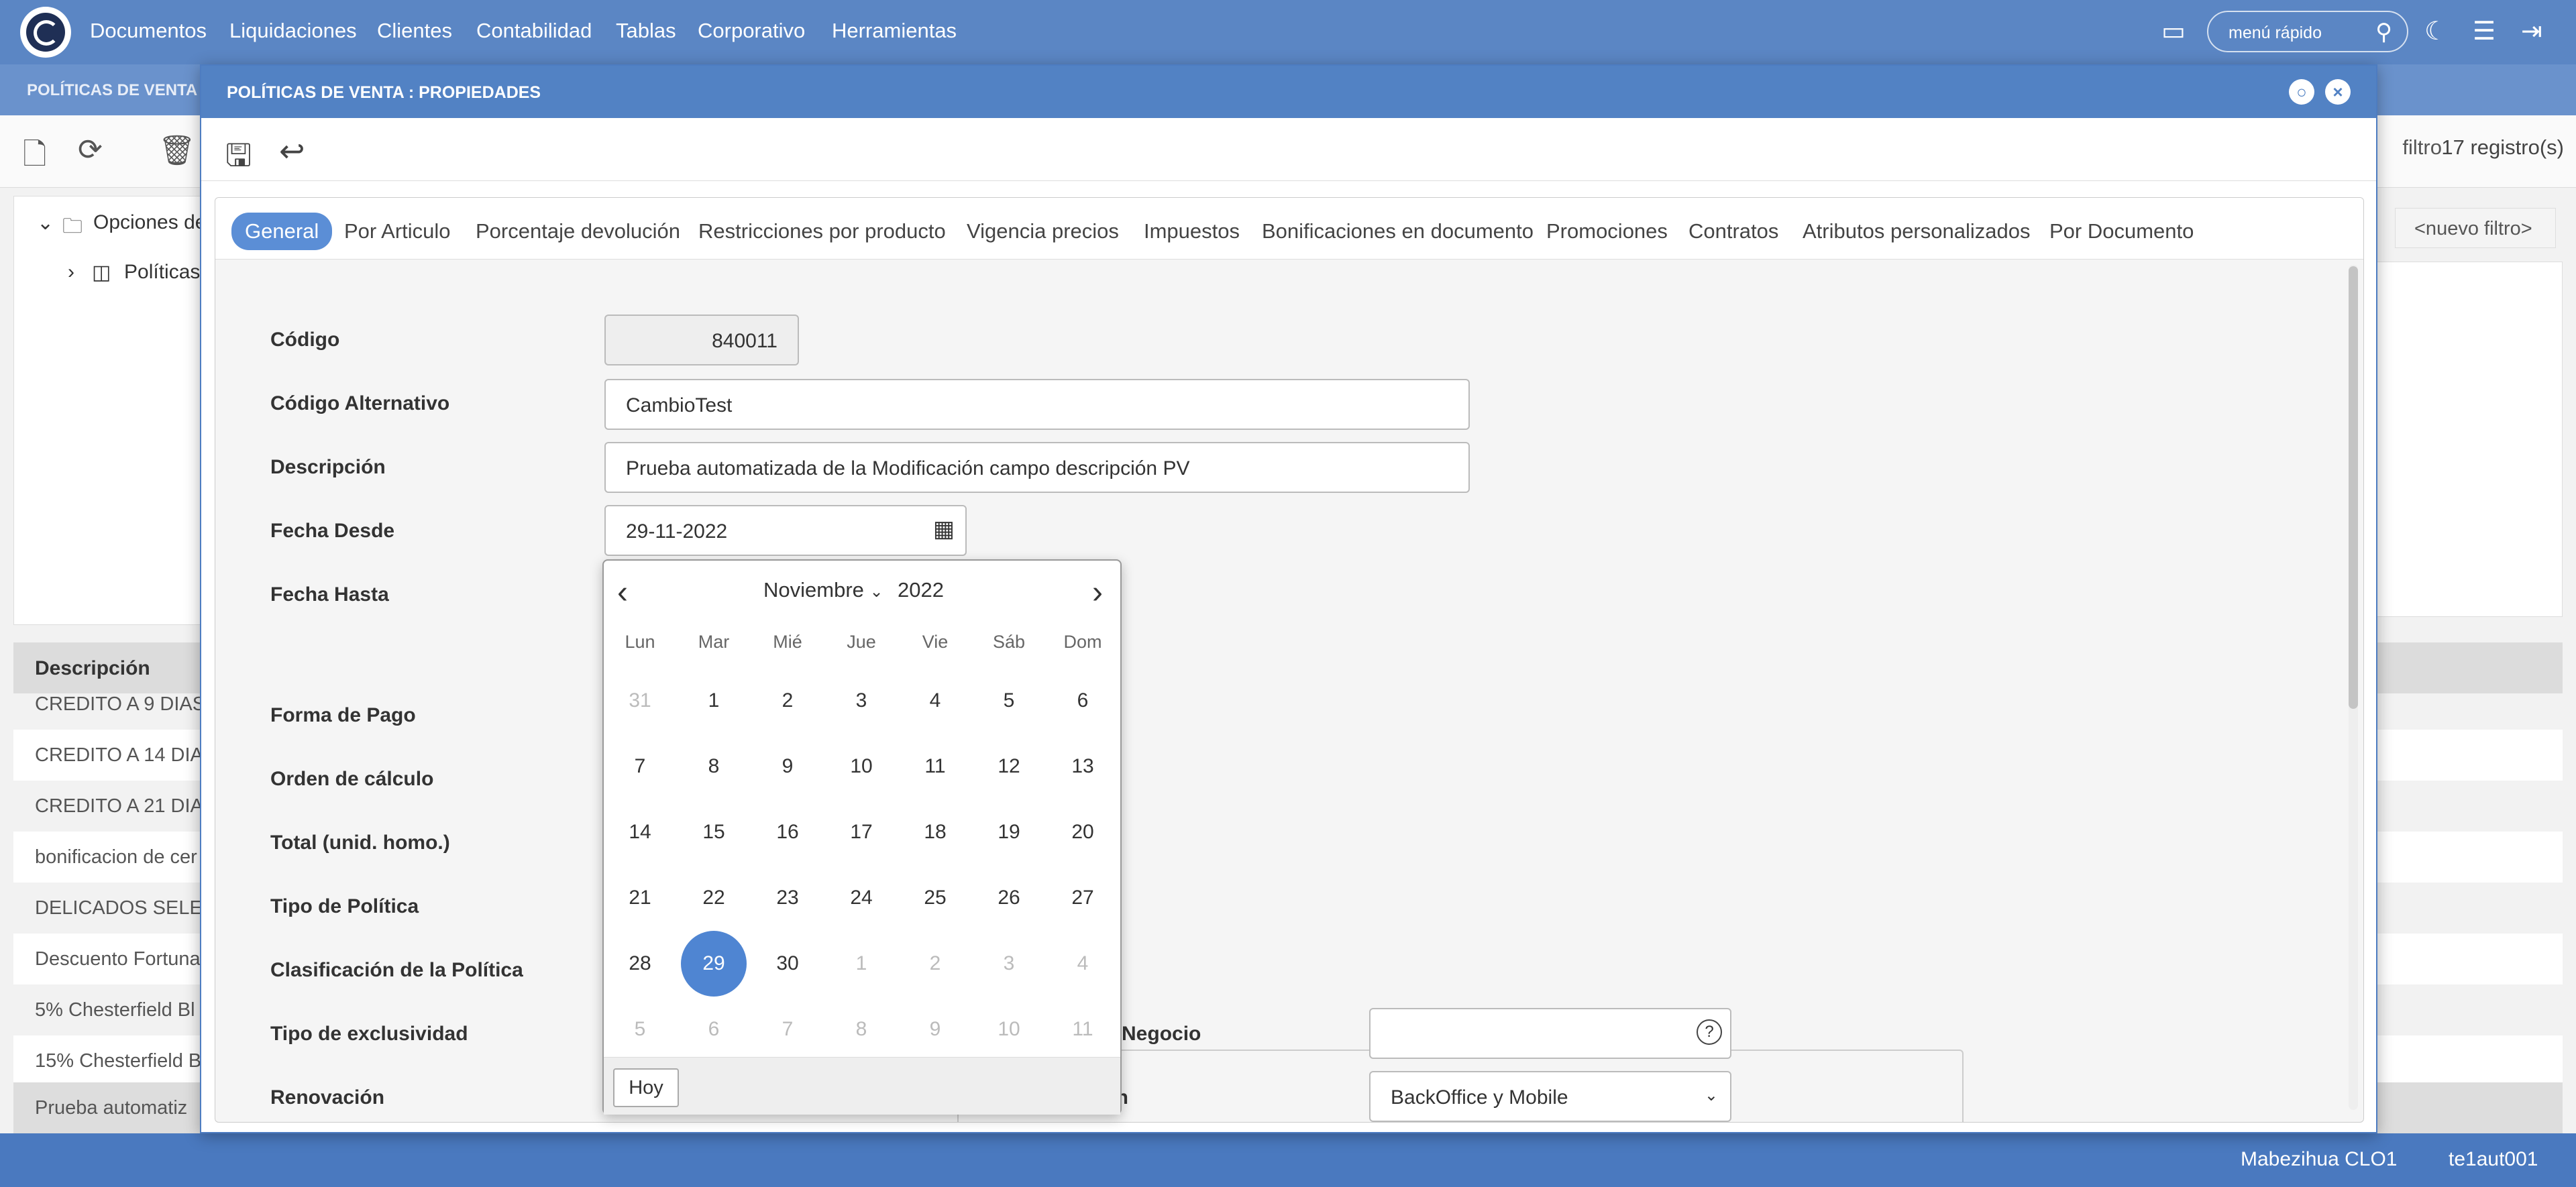 The image size is (2576, 1187). Describe the element at coordinates (149, 223) in the screenshot. I see `tree-node-opciones: Opciones de` at that location.